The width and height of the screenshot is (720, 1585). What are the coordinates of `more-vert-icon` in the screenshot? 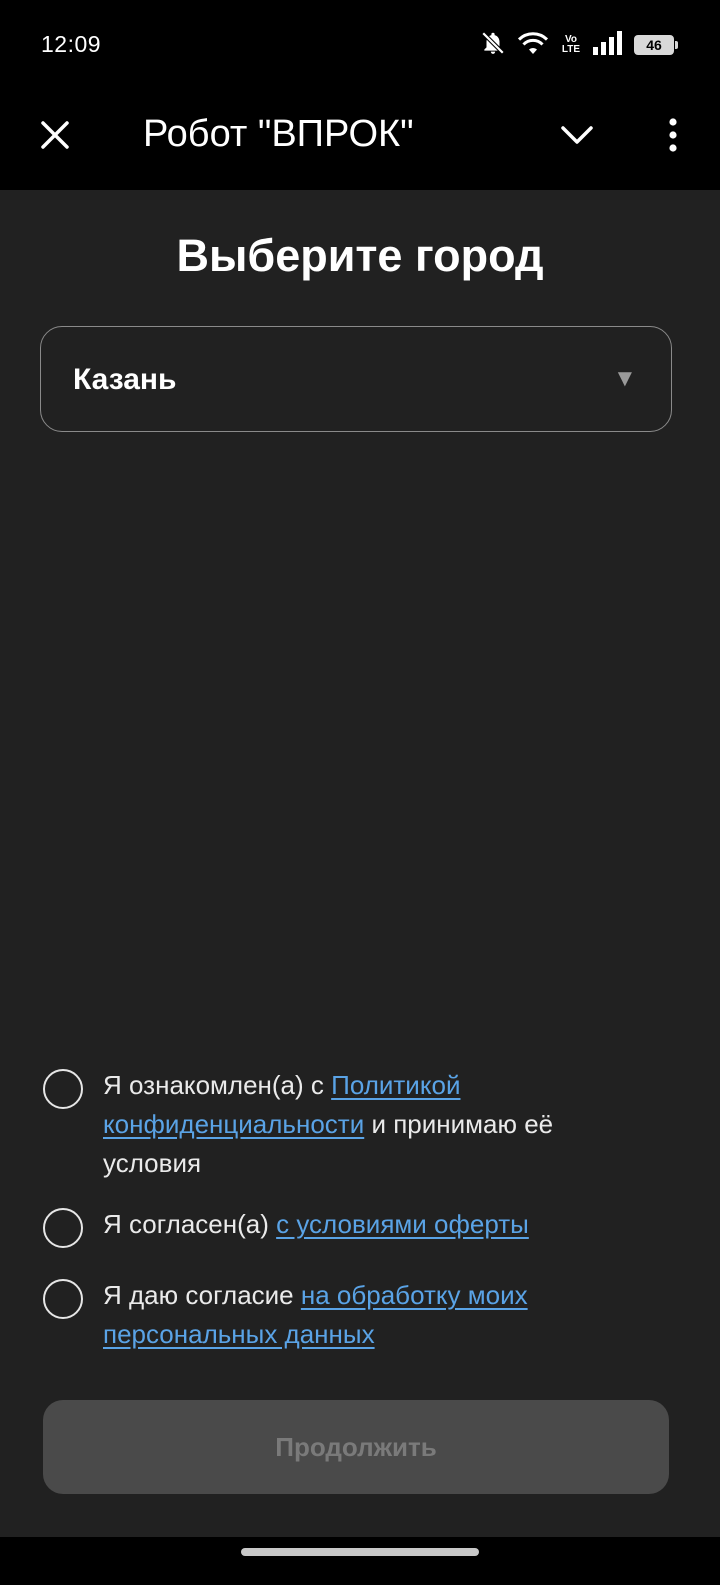 It's located at (673, 135).